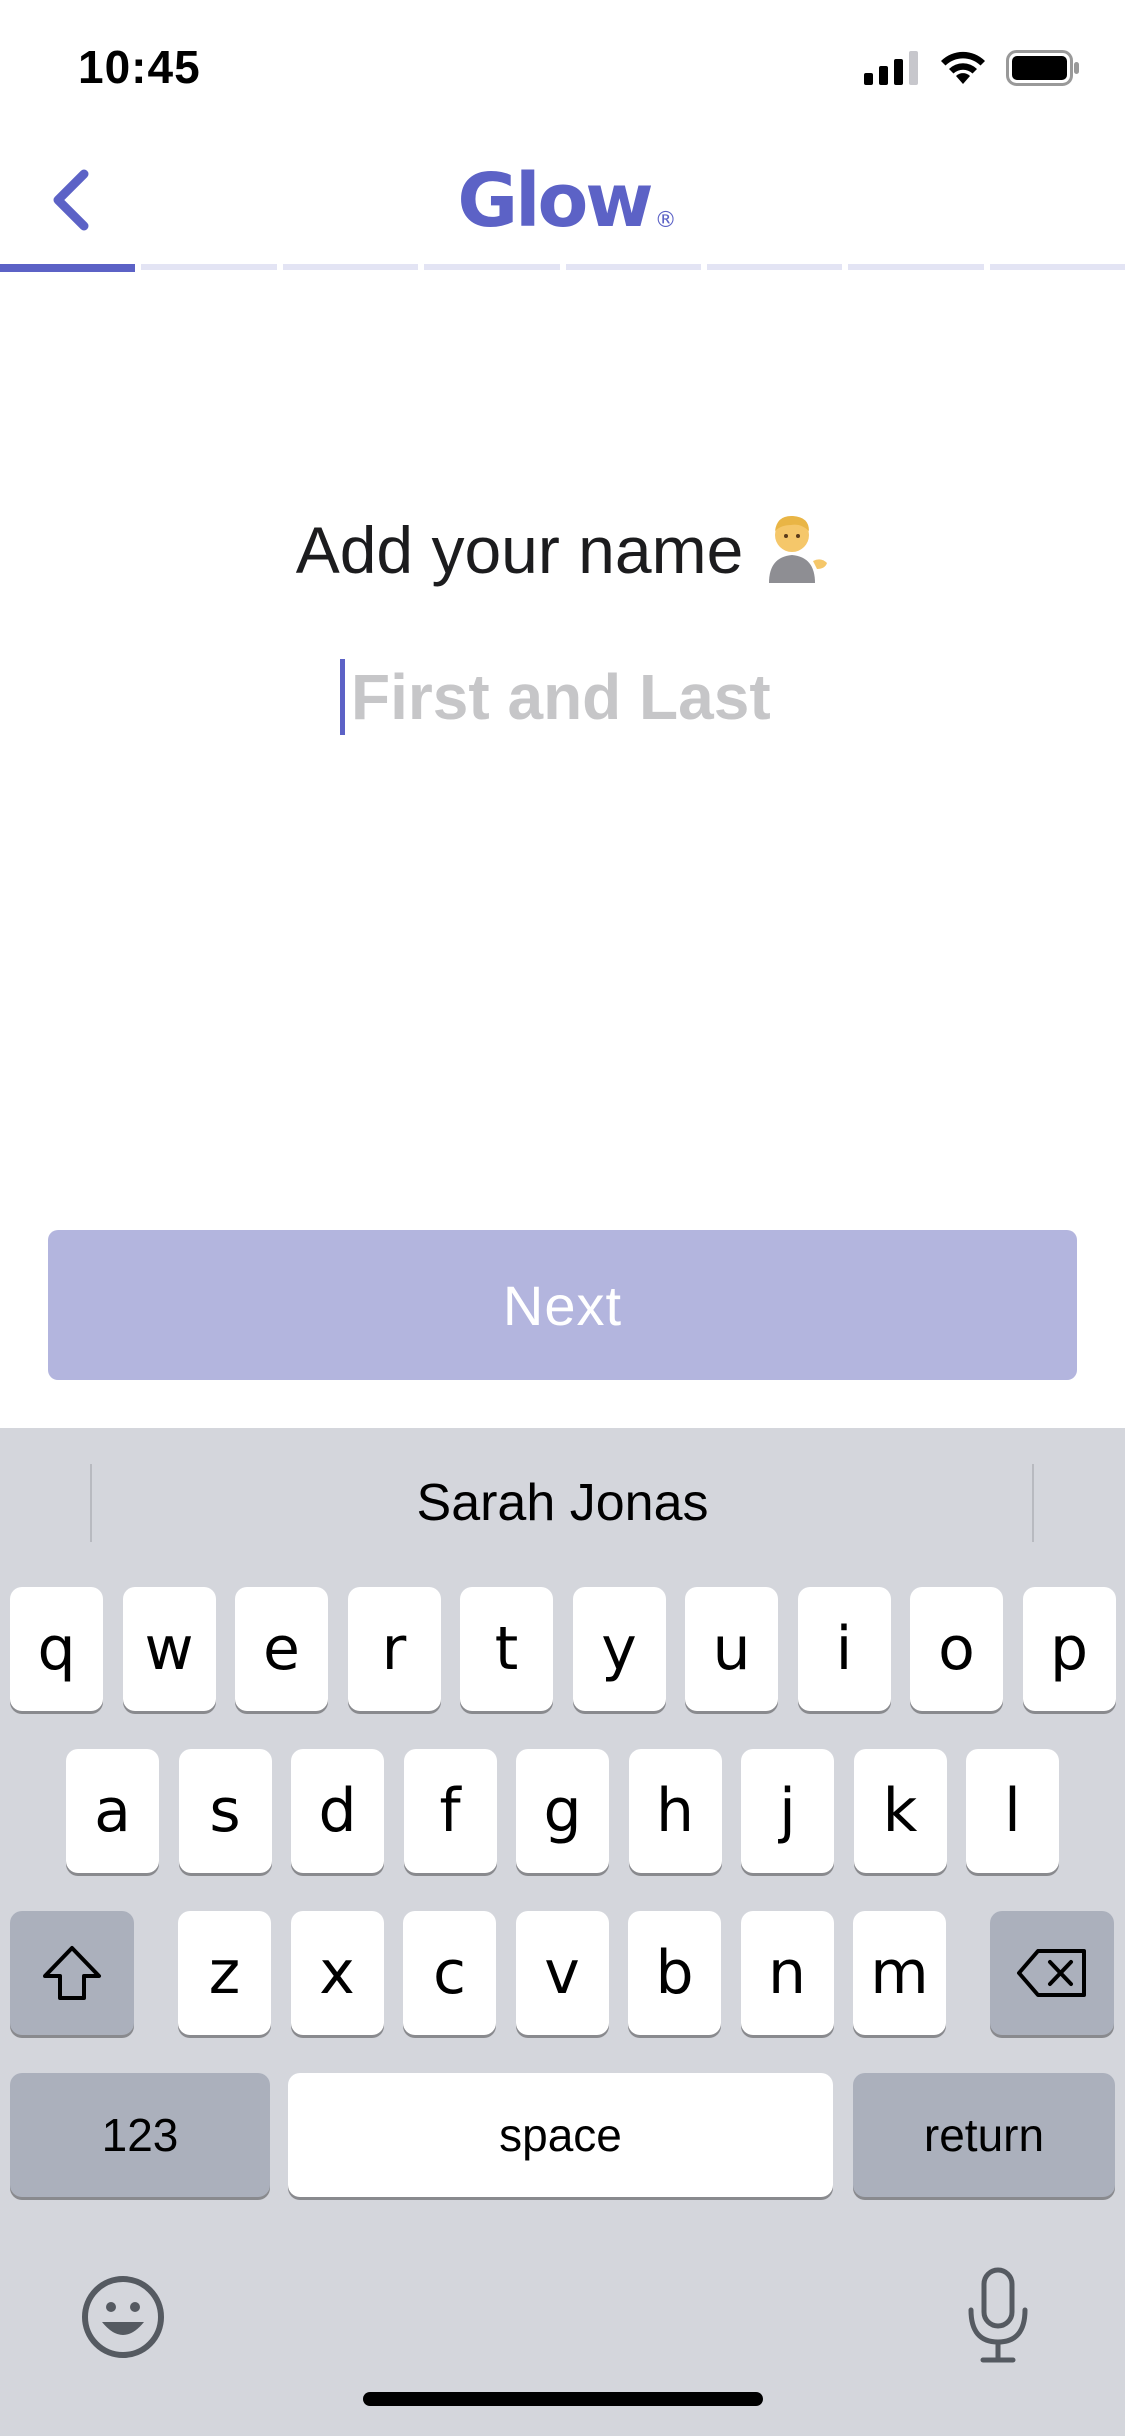  What do you see at coordinates (139, 67) in the screenshot?
I see `status-time: 10:45` at bounding box center [139, 67].